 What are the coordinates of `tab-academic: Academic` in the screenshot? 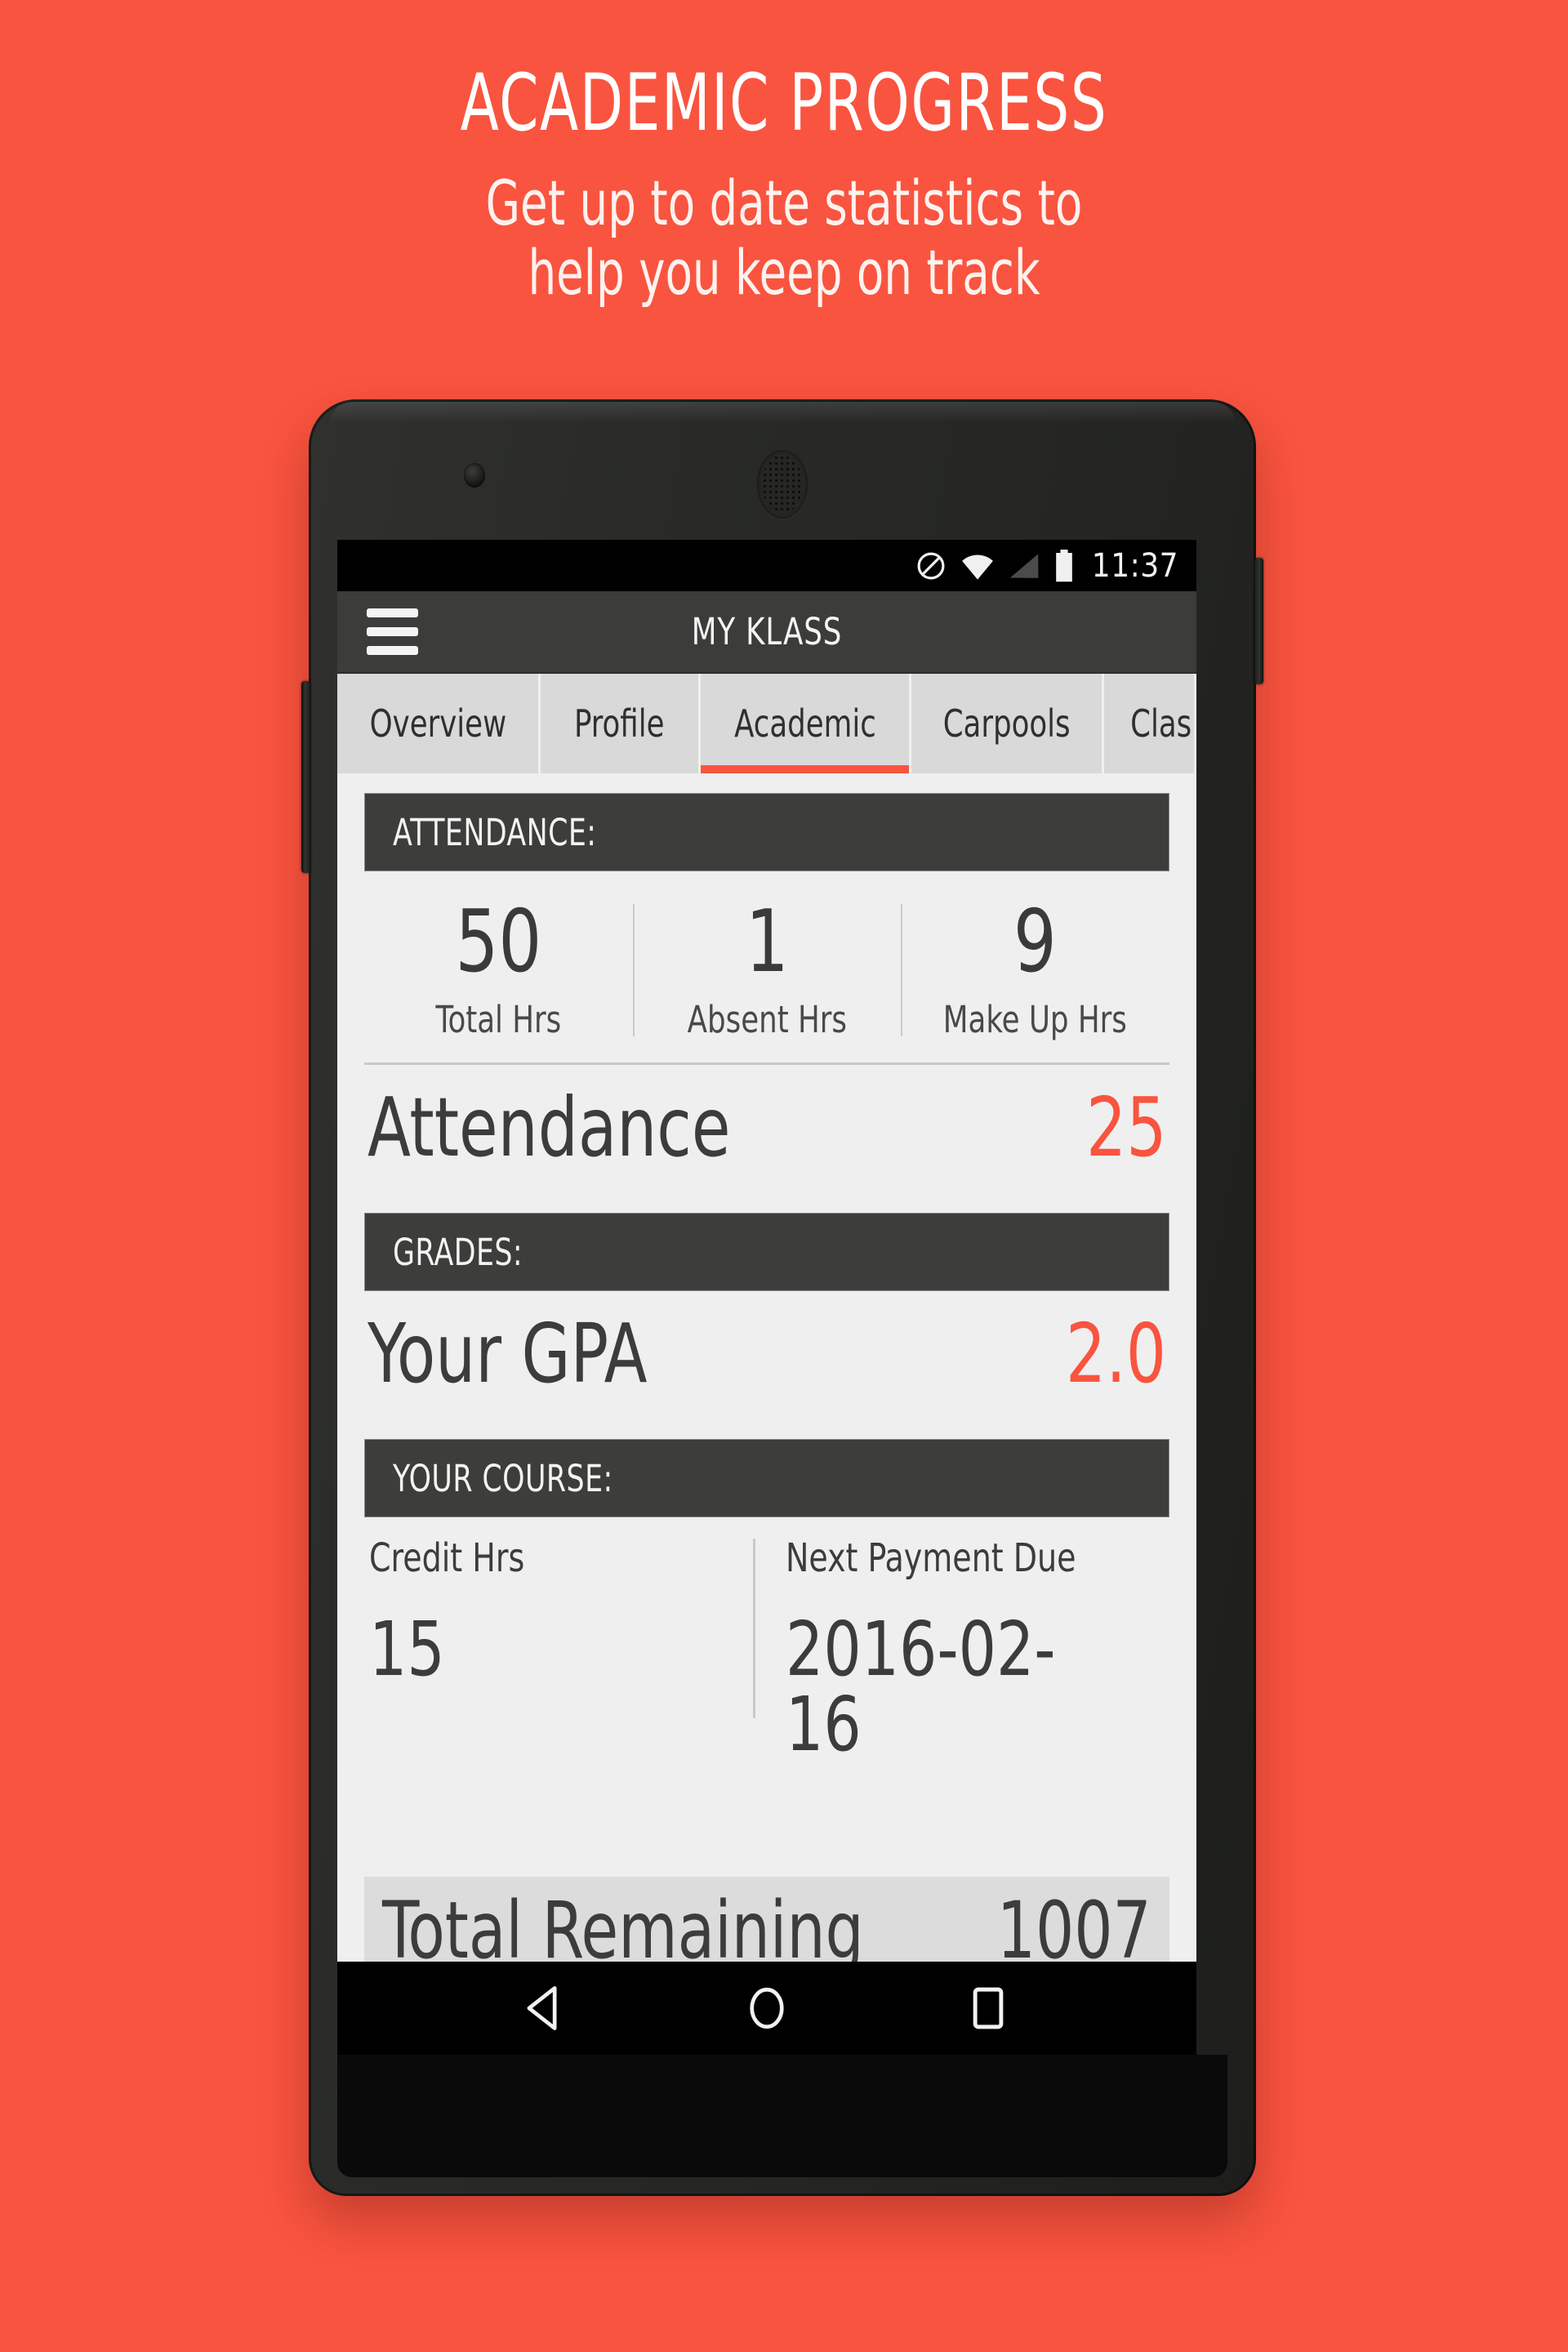 It's located at (806, 723).